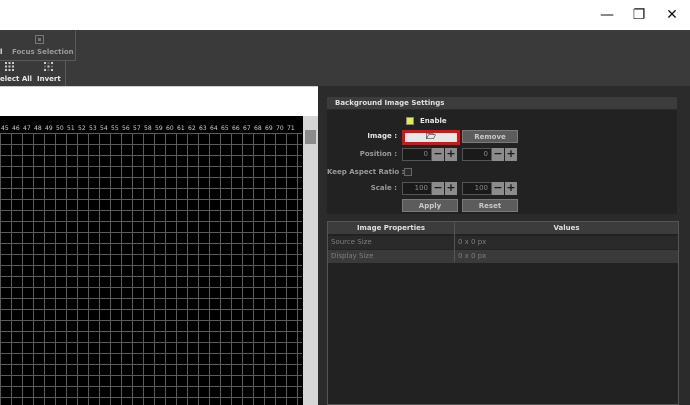 The width and height of the screenshot is (690, 405). I want to click on column-header-values: Values, so click(566, 228).